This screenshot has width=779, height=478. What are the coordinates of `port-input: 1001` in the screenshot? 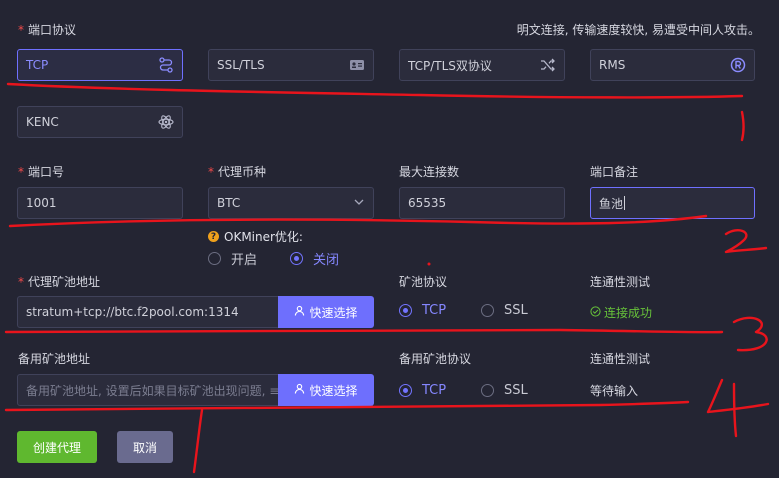 It's located at (100, 203).